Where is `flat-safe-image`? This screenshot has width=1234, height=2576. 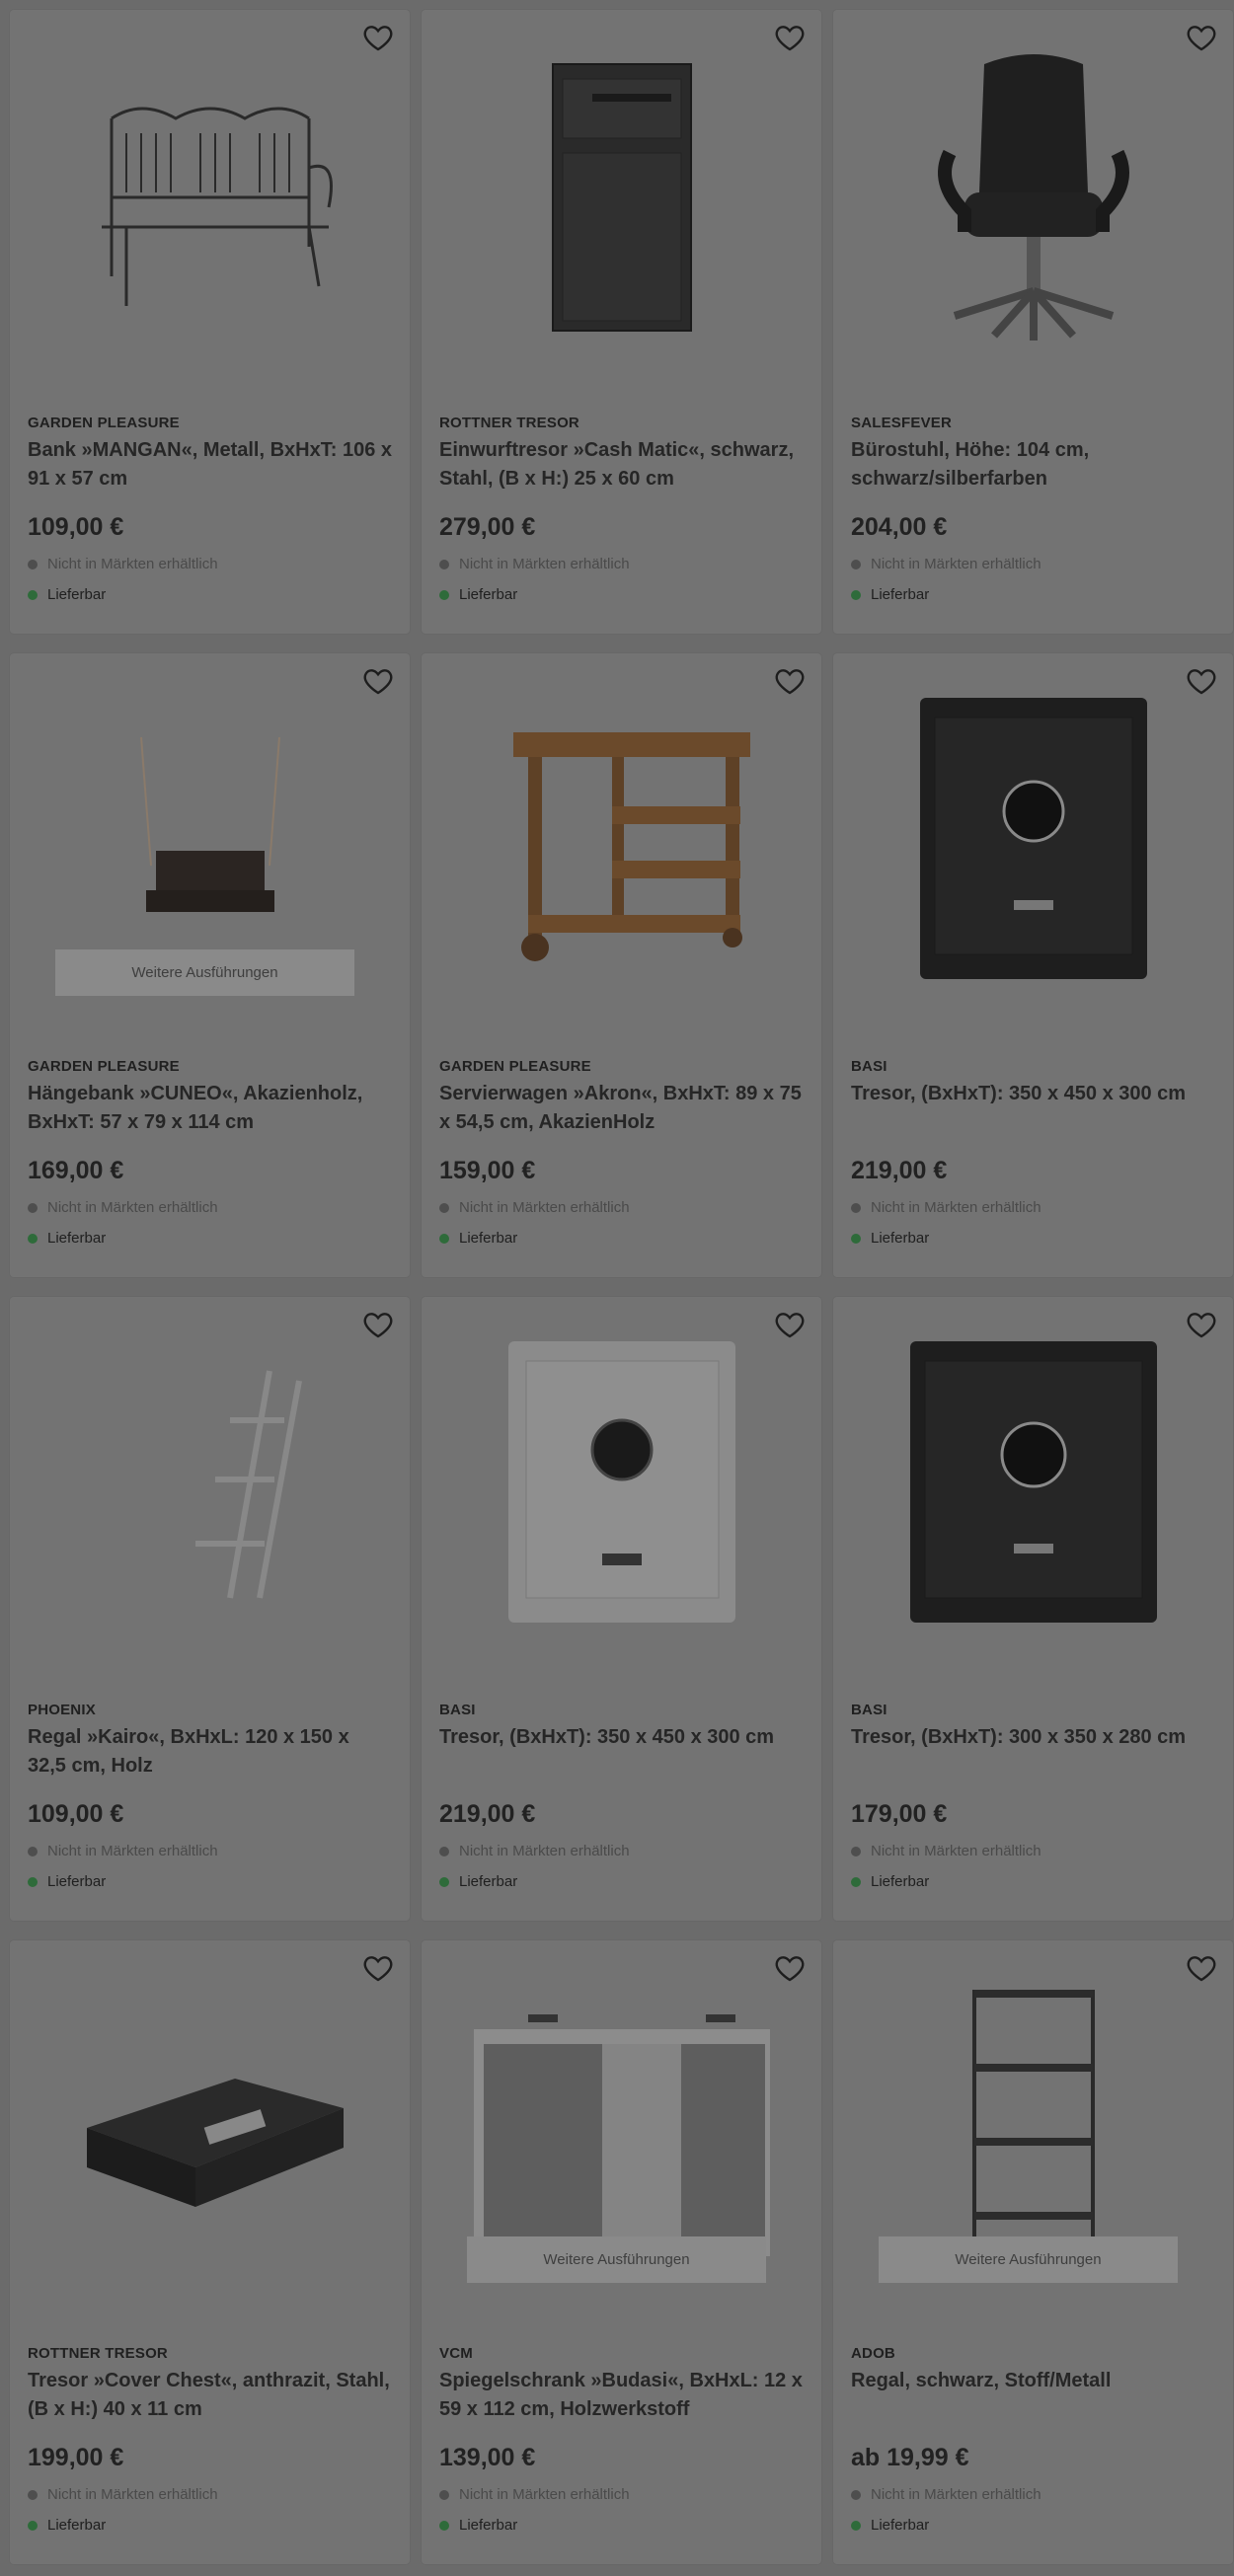 flat-safe-image is located at coordinates (210, 2128).